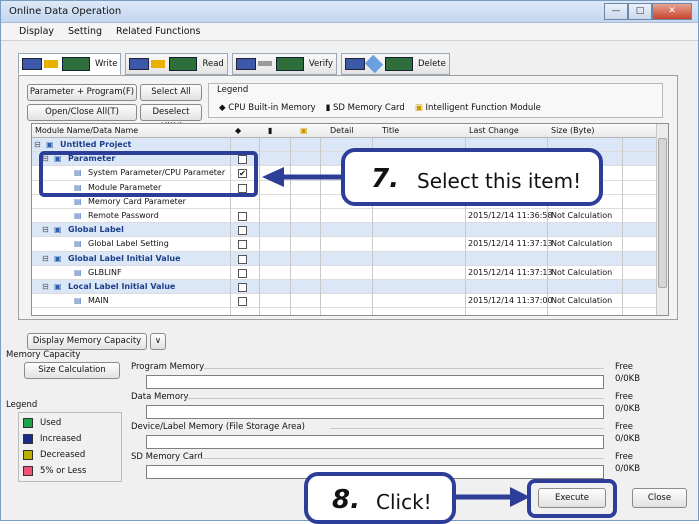  I want to click on step7-callout: 7. Select this item!, so click(472, 177).